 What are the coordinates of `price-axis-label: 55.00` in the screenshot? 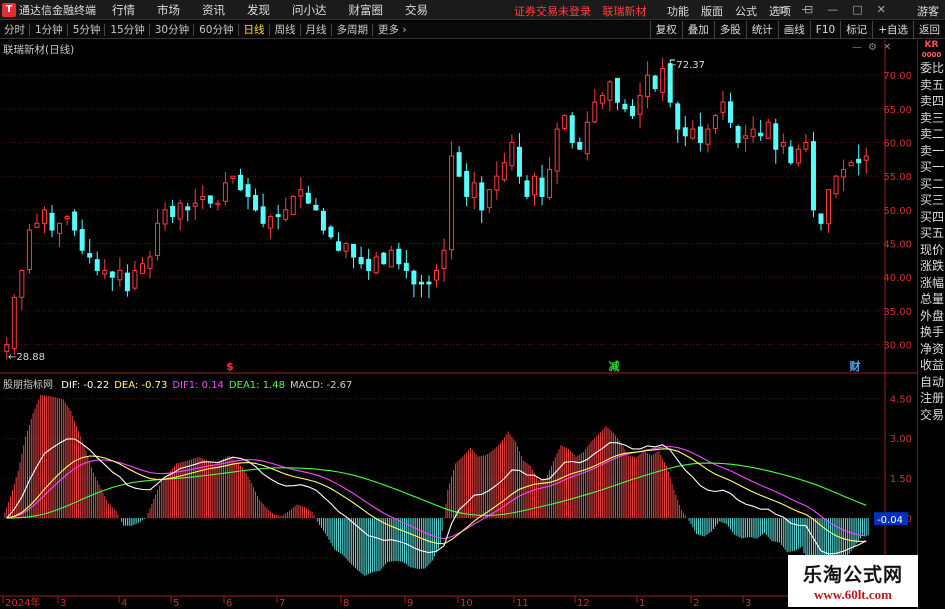 It's located at (897, 177).